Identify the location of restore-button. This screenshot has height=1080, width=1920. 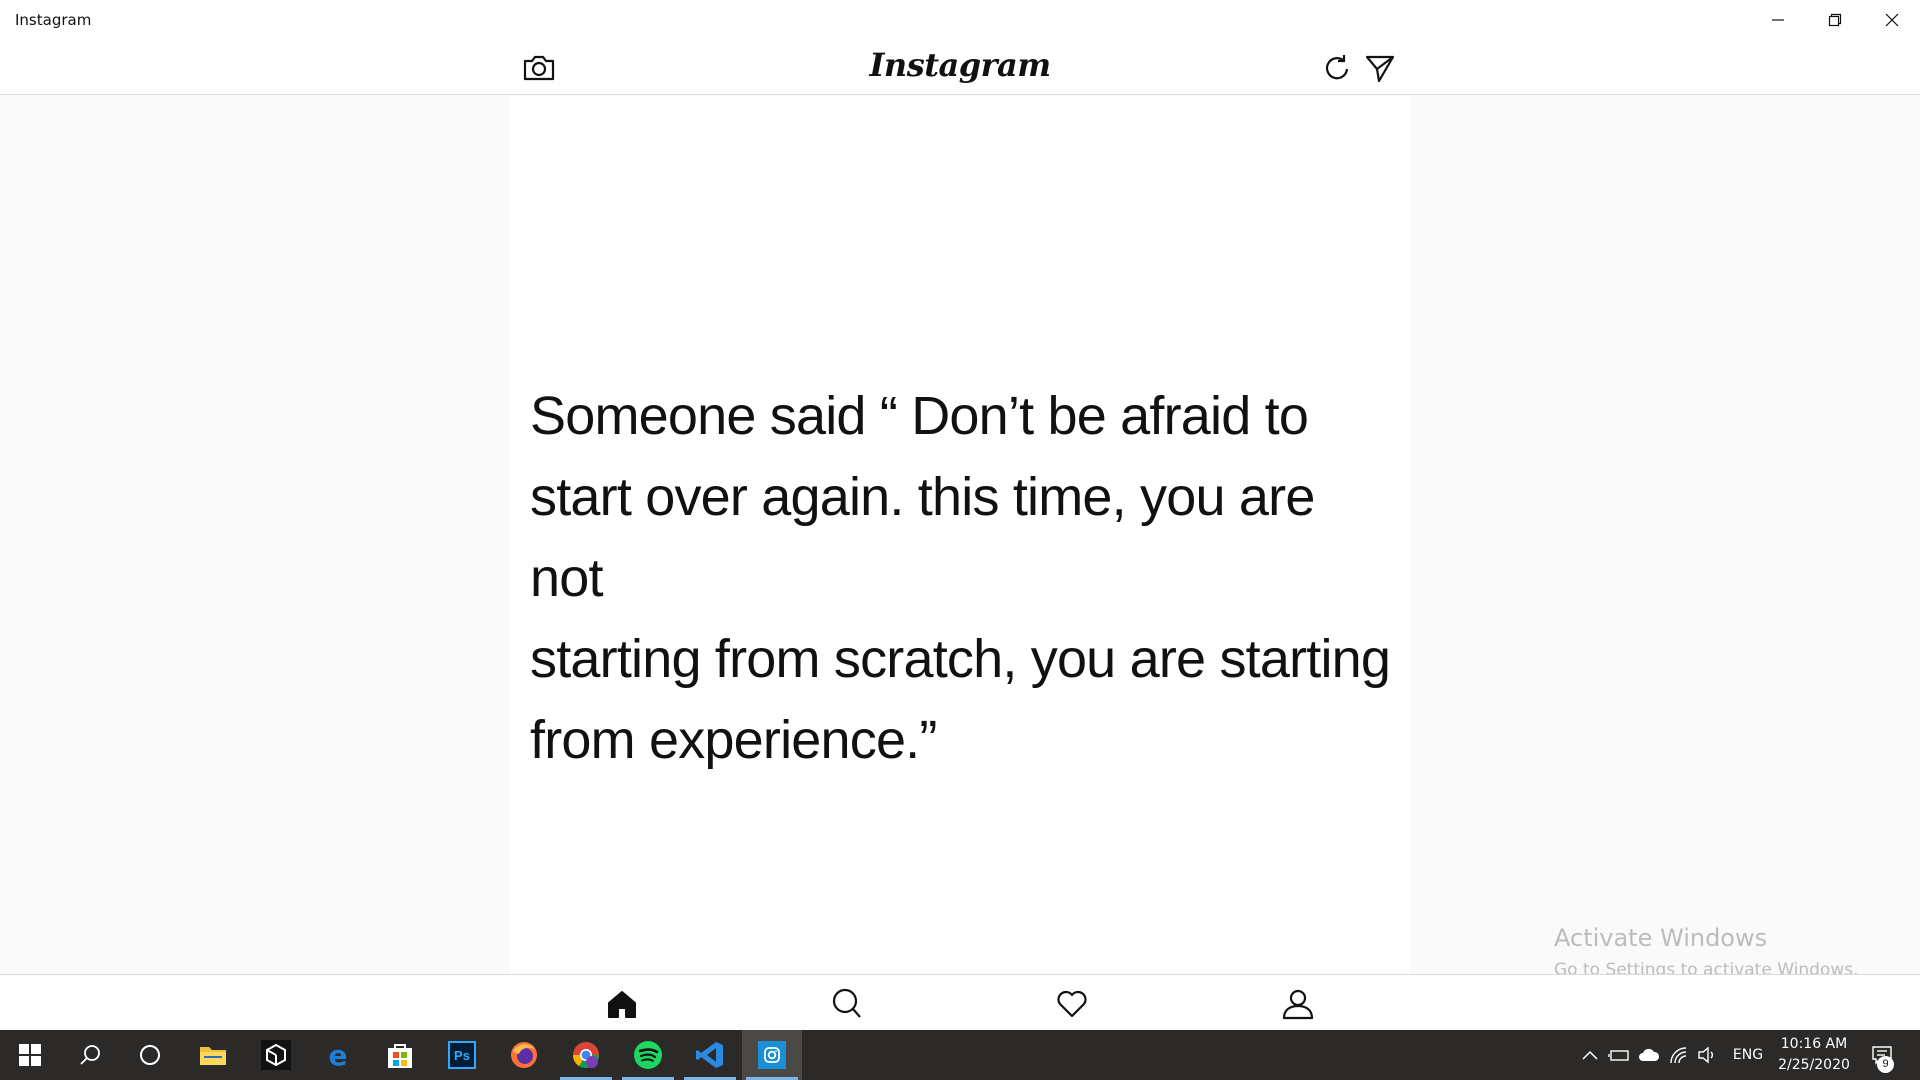
(1834, 20).